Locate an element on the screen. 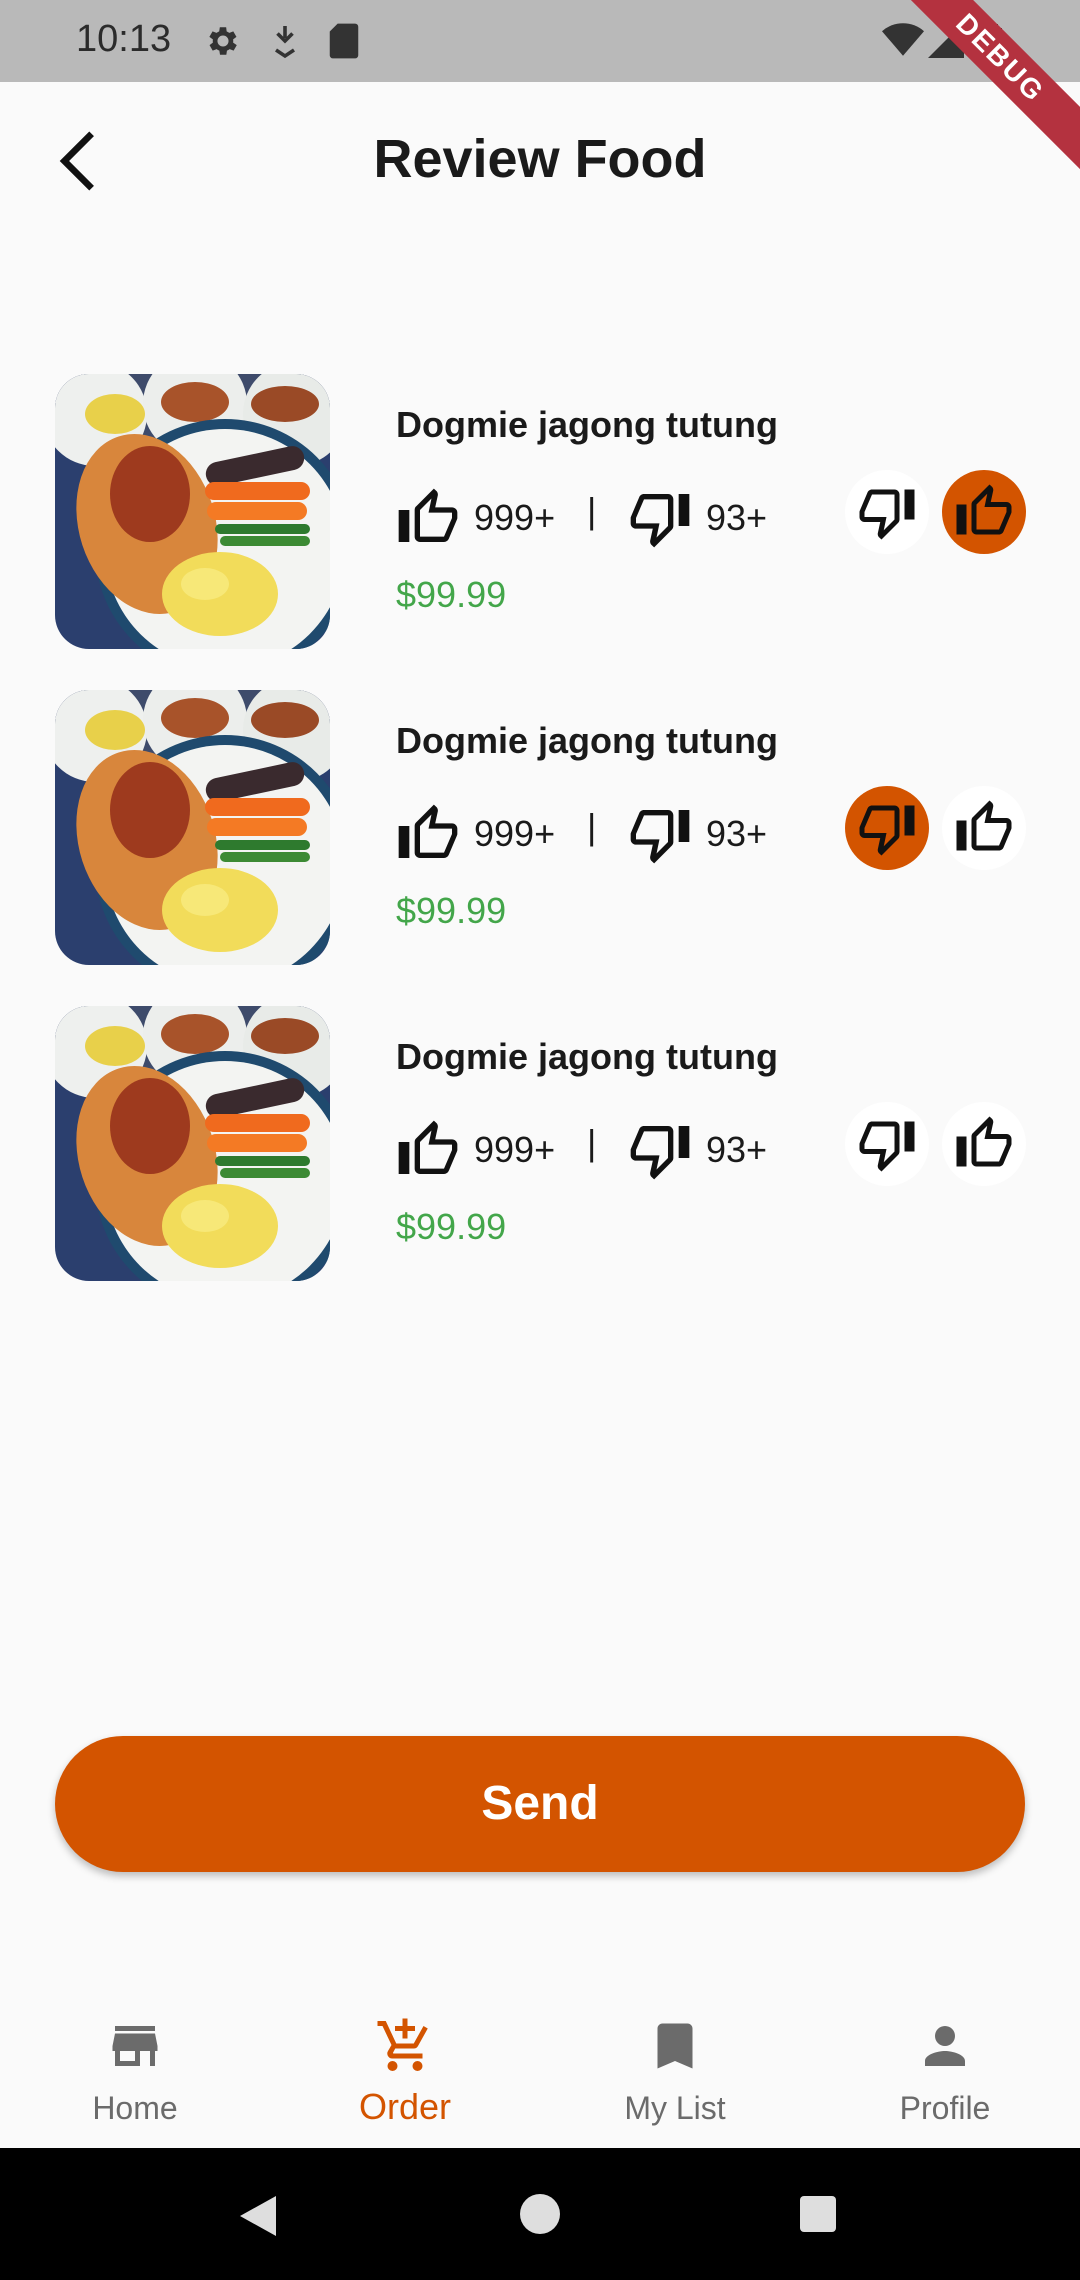 The width and height of the screenshot is (1080, 2280). nav-item-order: Order is located at coordinates (405, 2069).